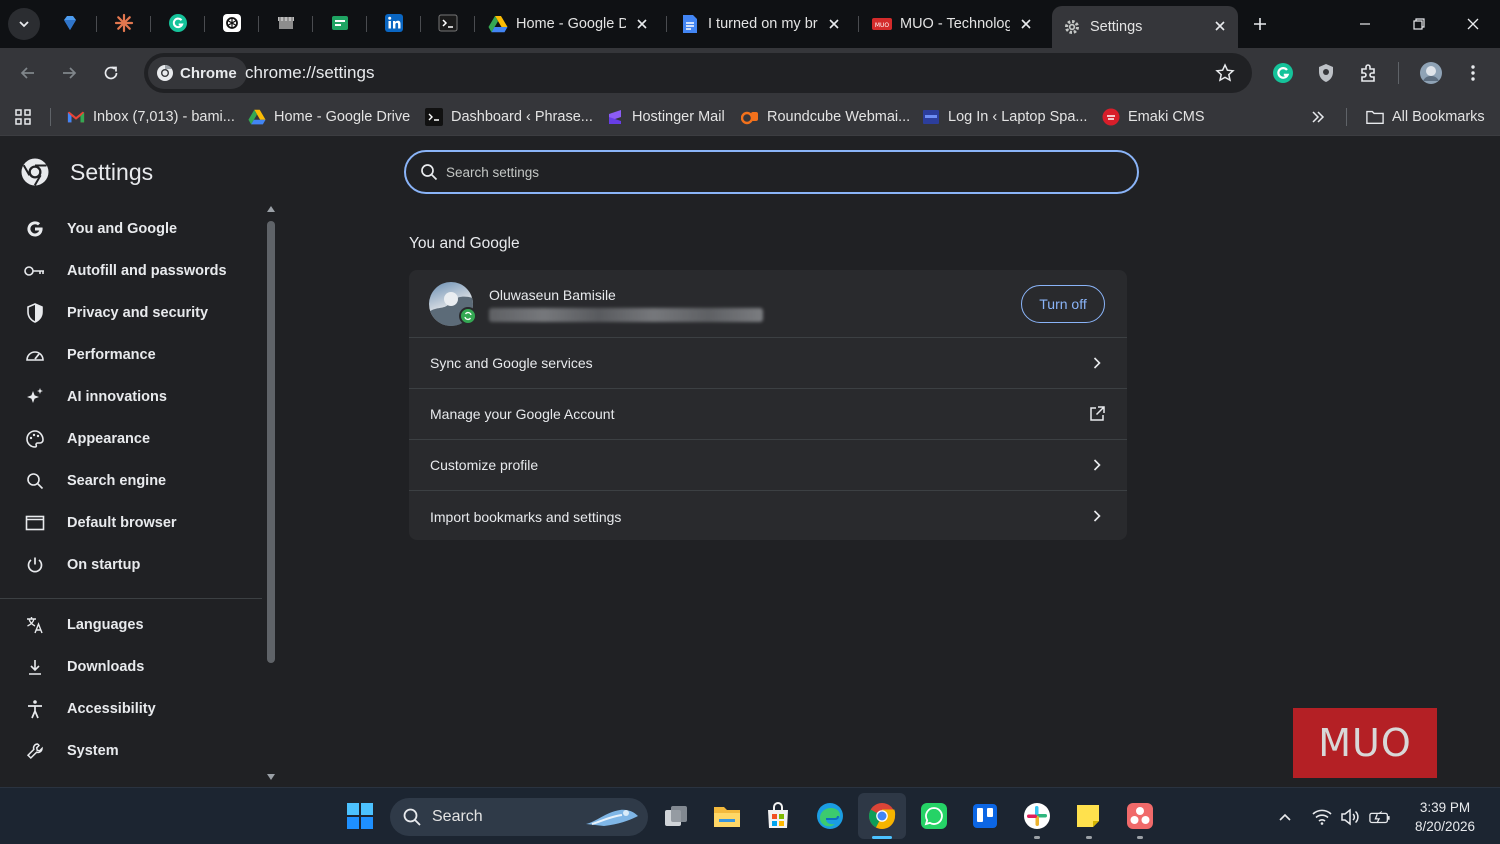 This screenshot has height=844, width=1500. What do you see at coordinates (309, 73) in the screenshot?
I see `url-text: chrome://settings` at bounding box center [309, 73].